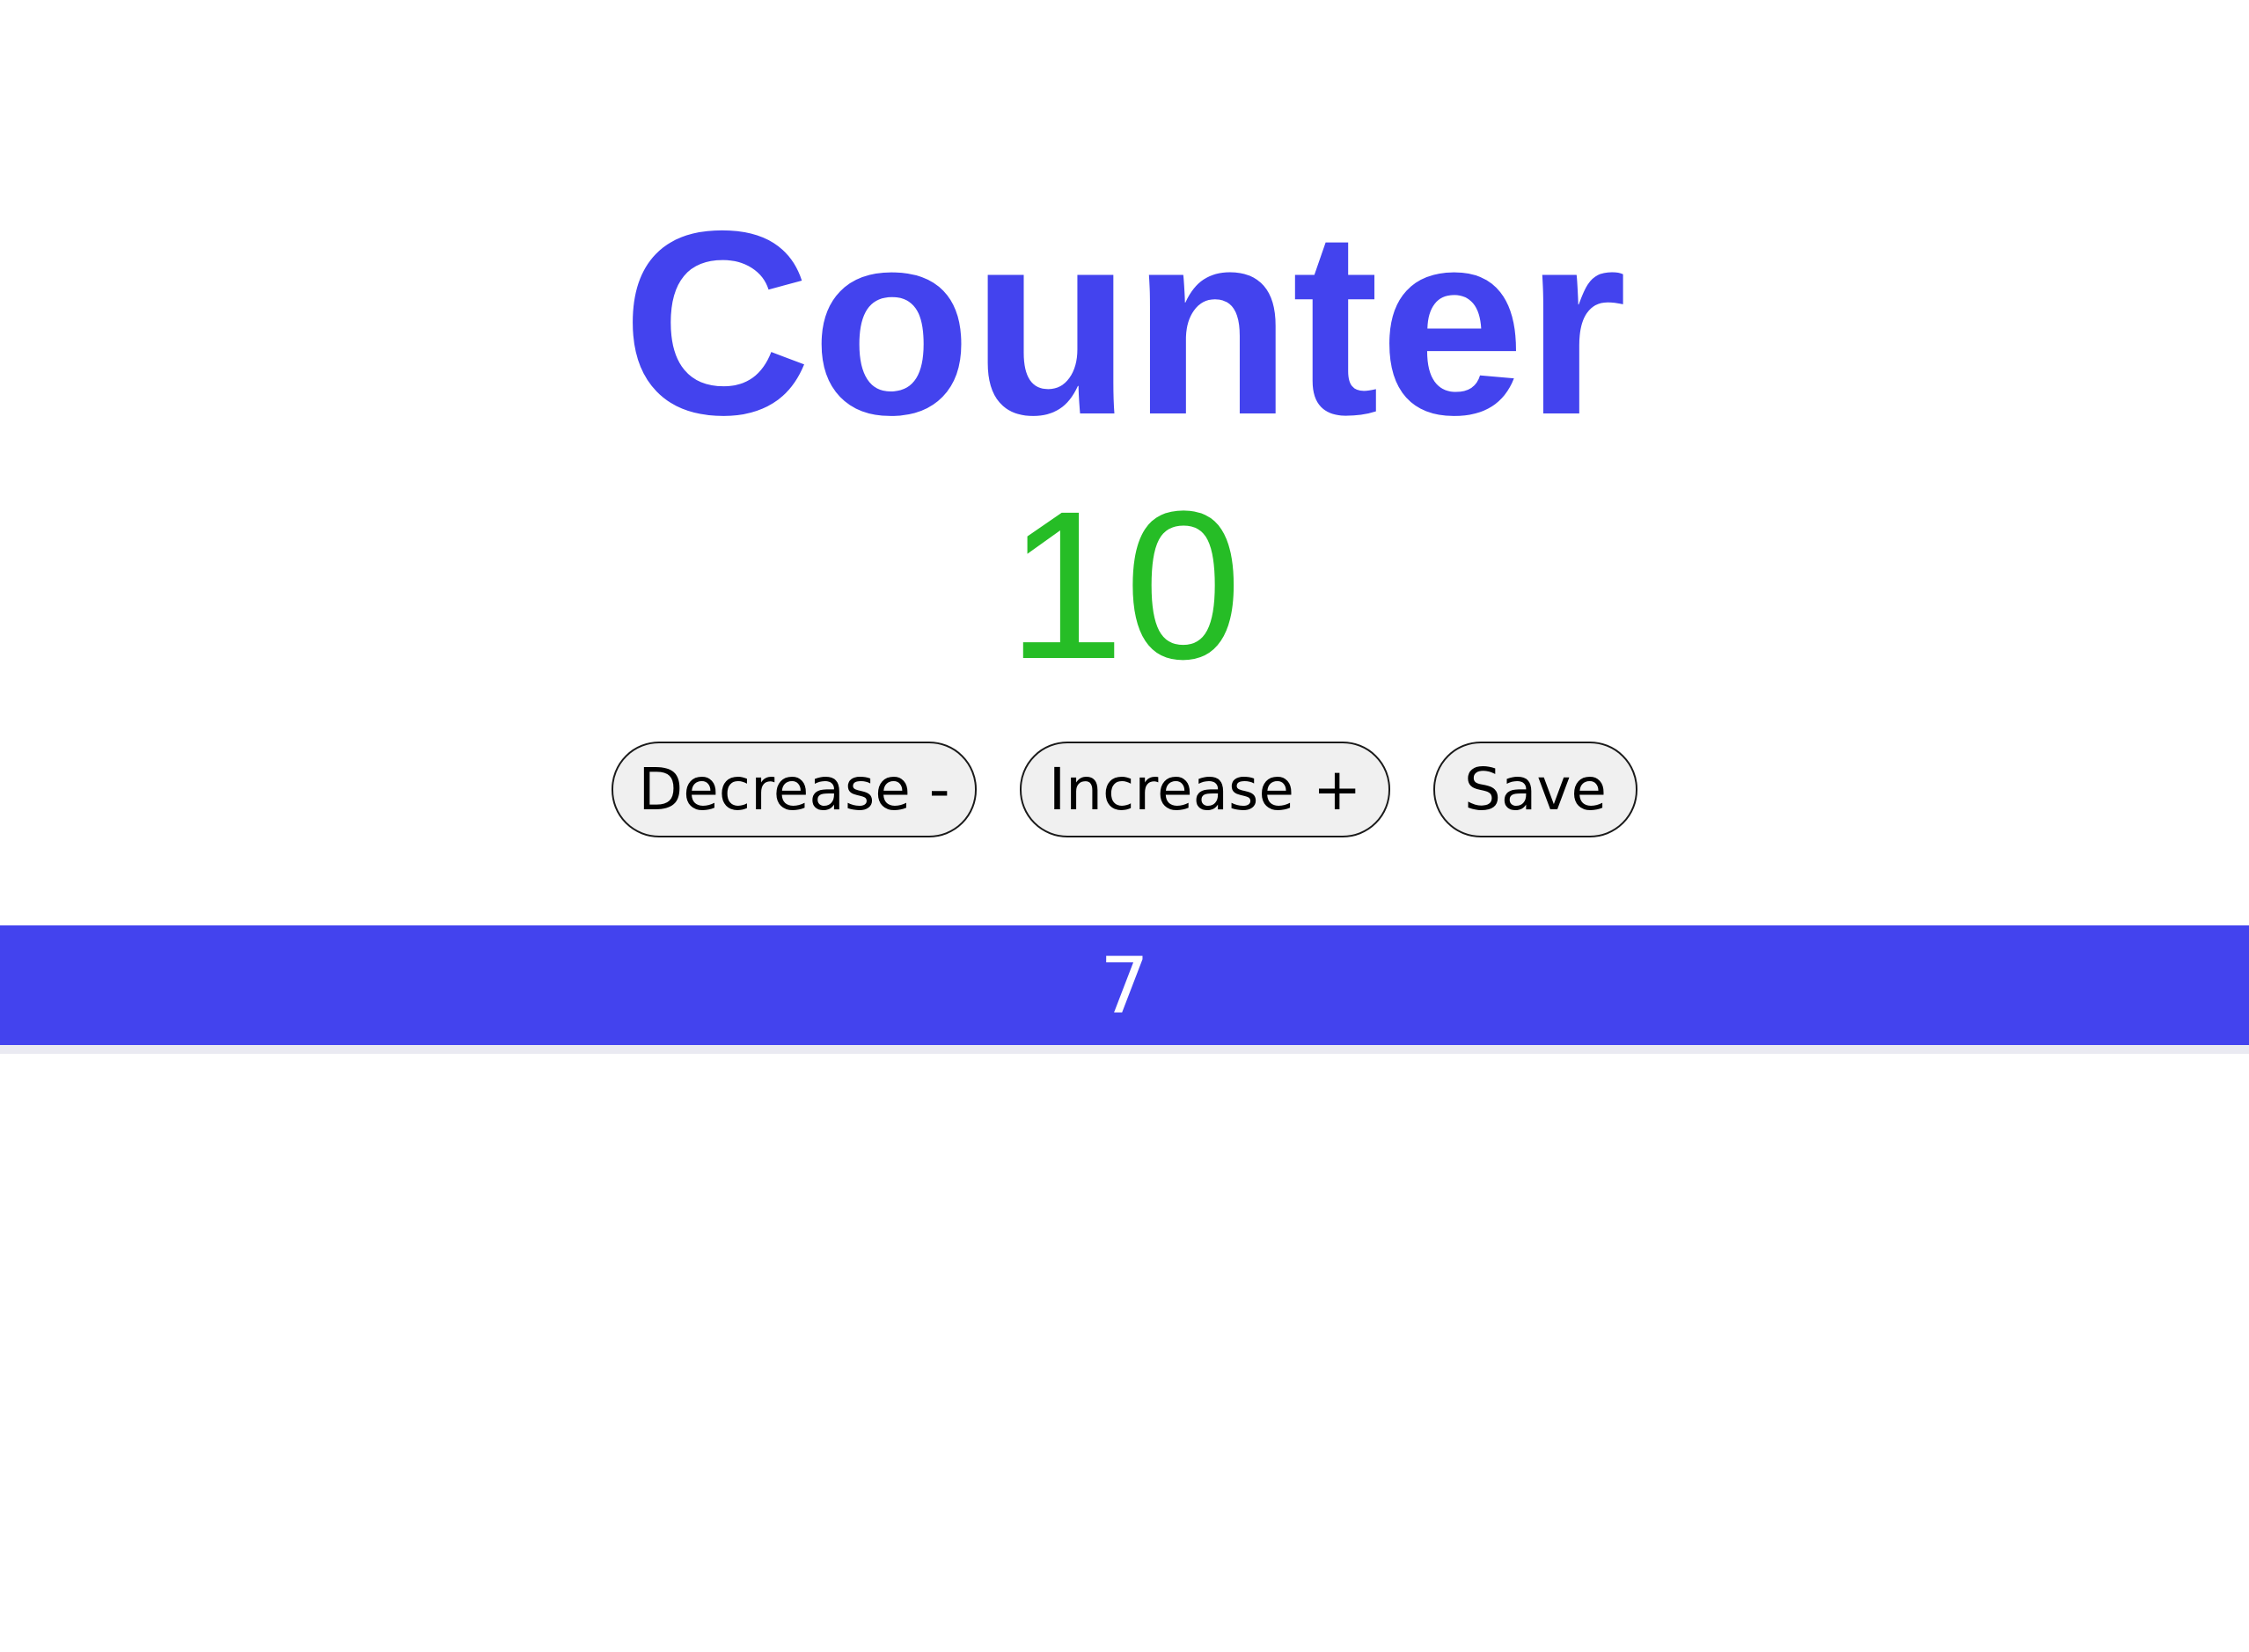 The height and width of the screenshot is (1652, 2249). I want to click on increase-button: Increase +, so click(1205, 789).